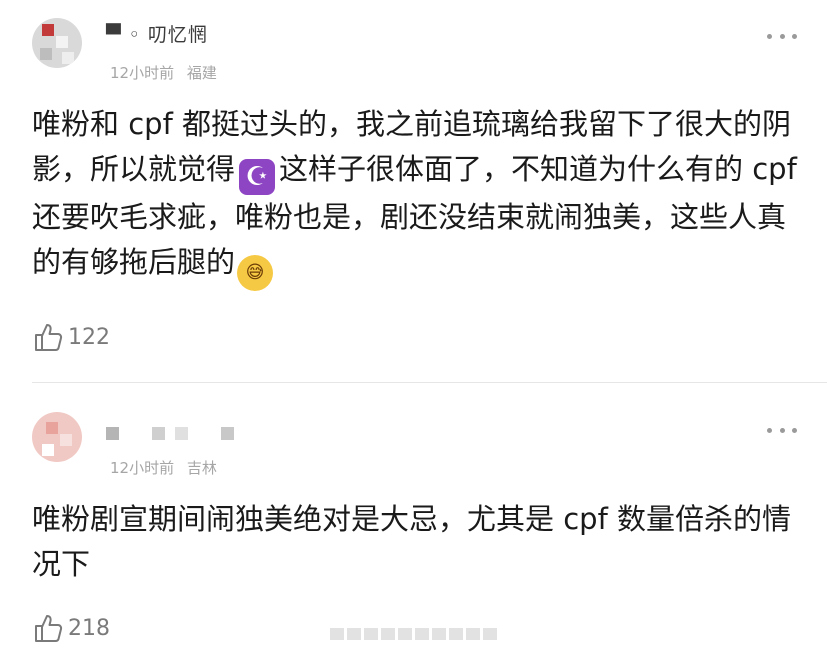  What do you see at coordinates (411, 541) in the screenshot?
I see `comment-text: 唯粉剧宣期间闹独美绝对是大忌，尤其是 cpf 数量倍杀的情况下` at bounding box center [411, 541].